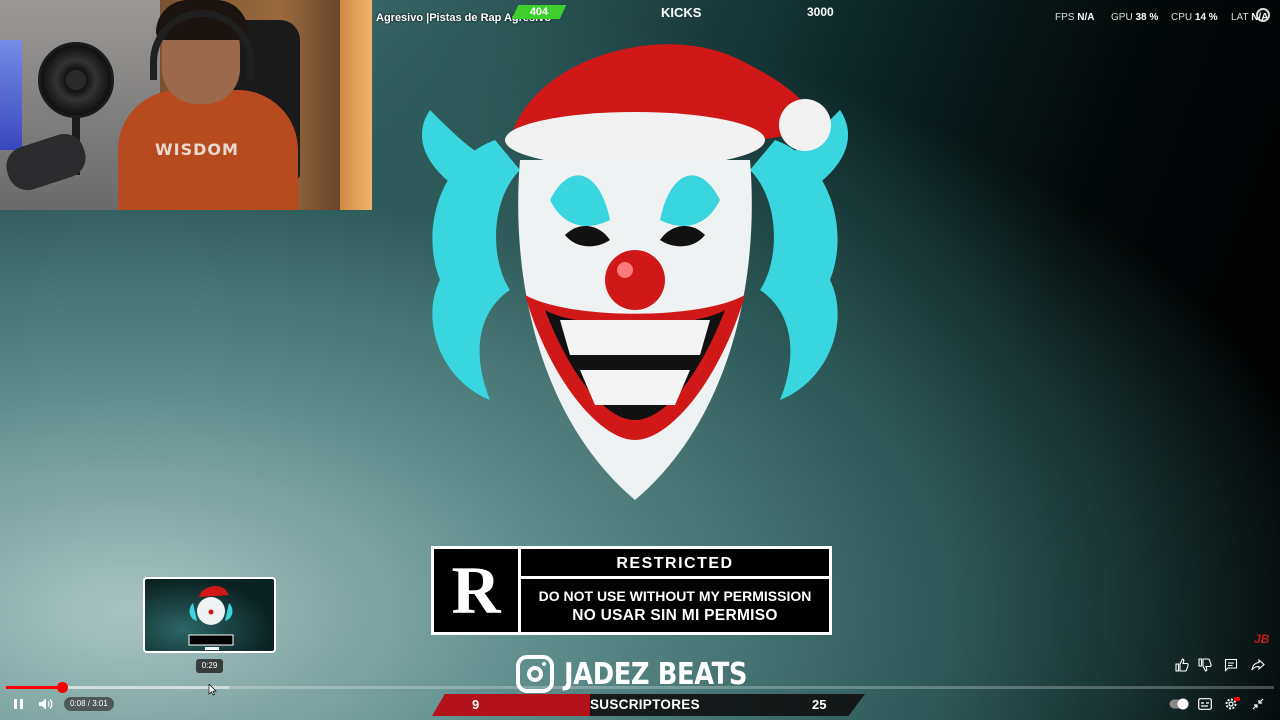  I want to click on autoplay-toggle, so click(1179, 704).